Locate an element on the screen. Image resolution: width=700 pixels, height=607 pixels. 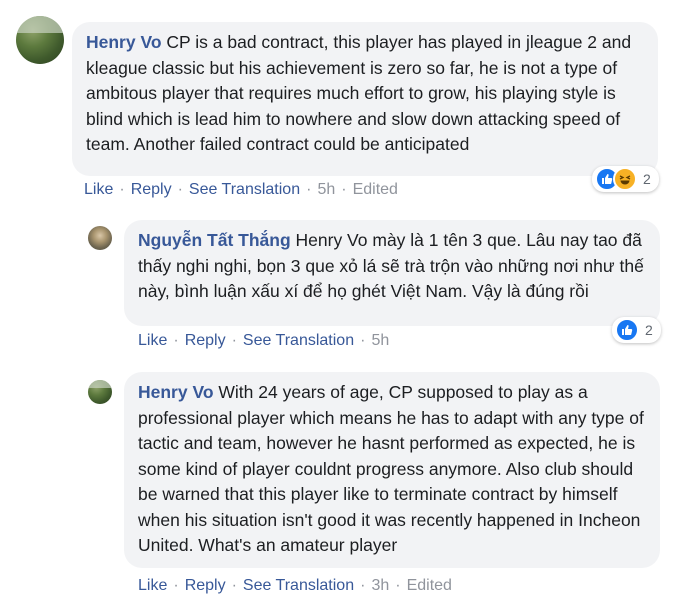
comment-actions: Like · Reply · See Translation · 5h · Edited is located at coordinates (241, 190).